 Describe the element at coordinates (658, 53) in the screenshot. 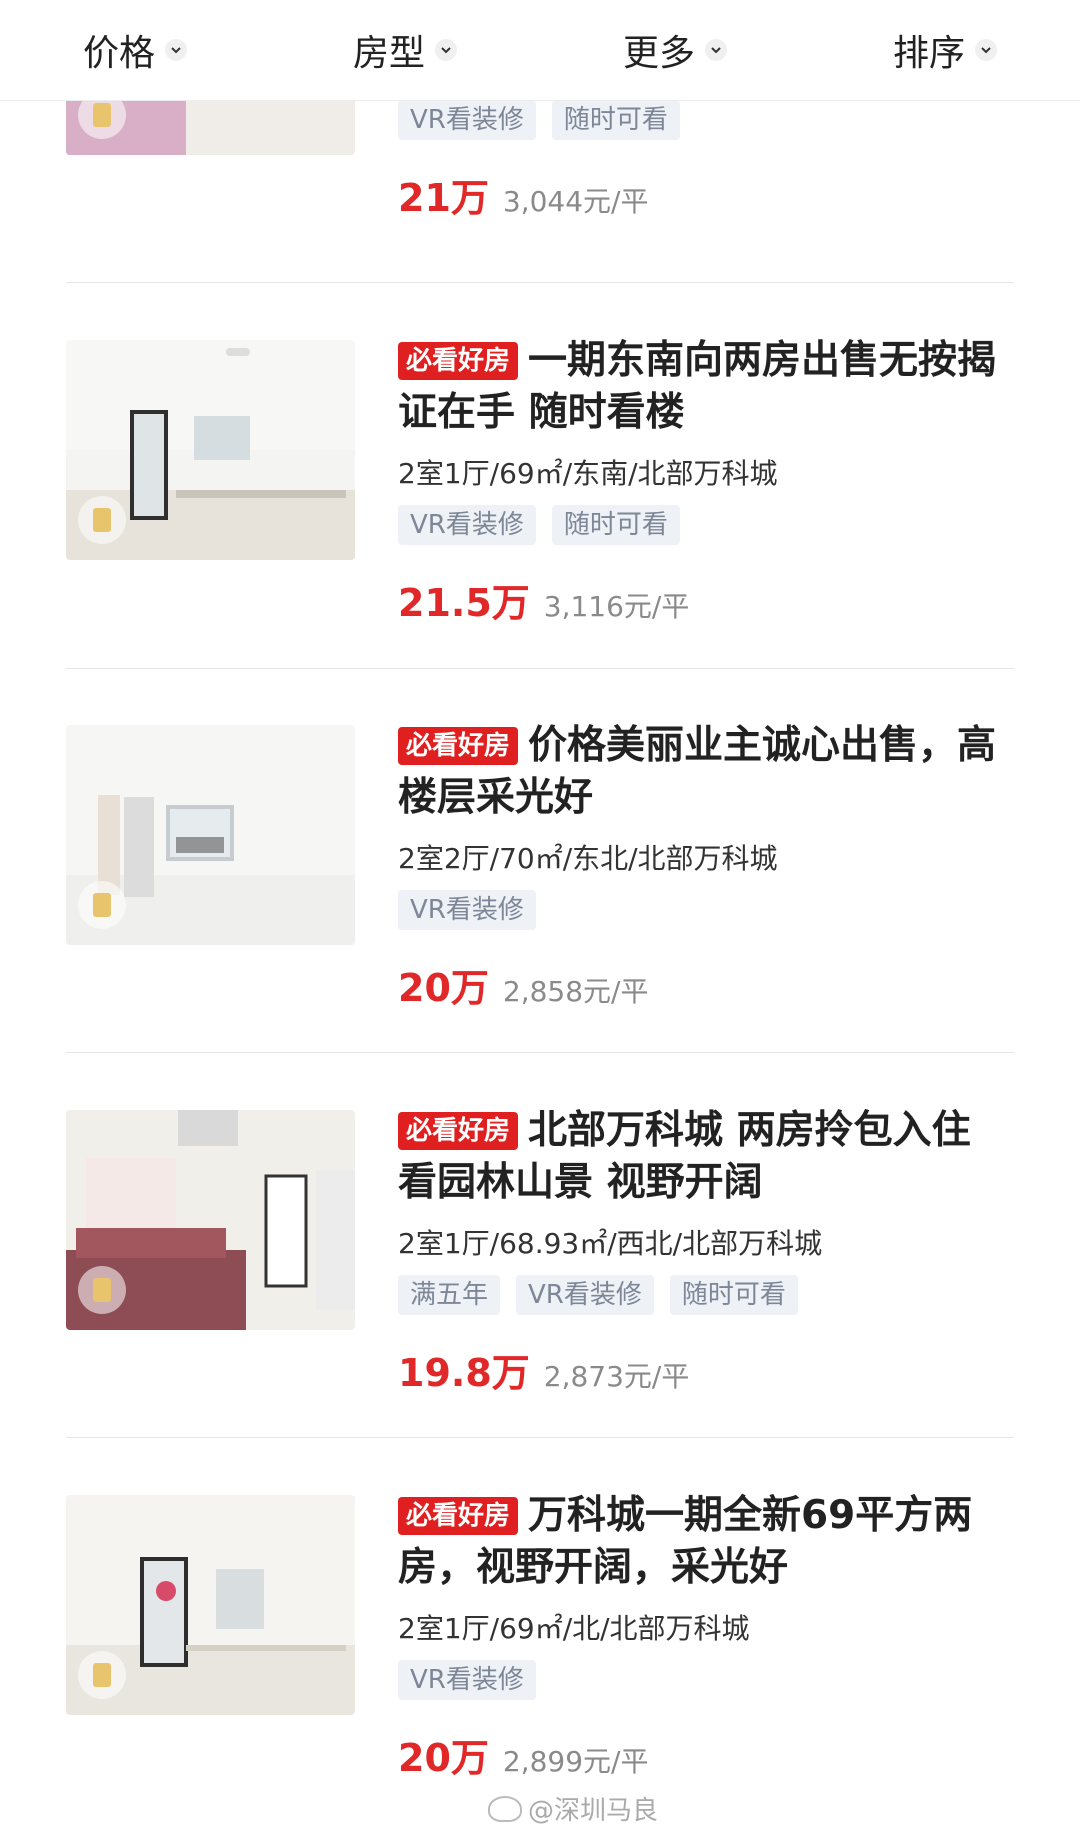

I see `filter-label: 更多` at that location.